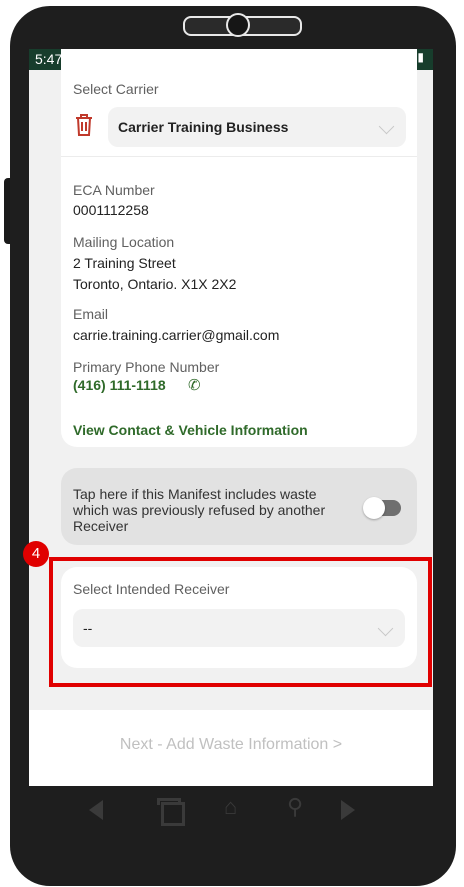  Describe the element at coordinates (36, 554) in the screenshot. I see `step-badge: 4` at that location.